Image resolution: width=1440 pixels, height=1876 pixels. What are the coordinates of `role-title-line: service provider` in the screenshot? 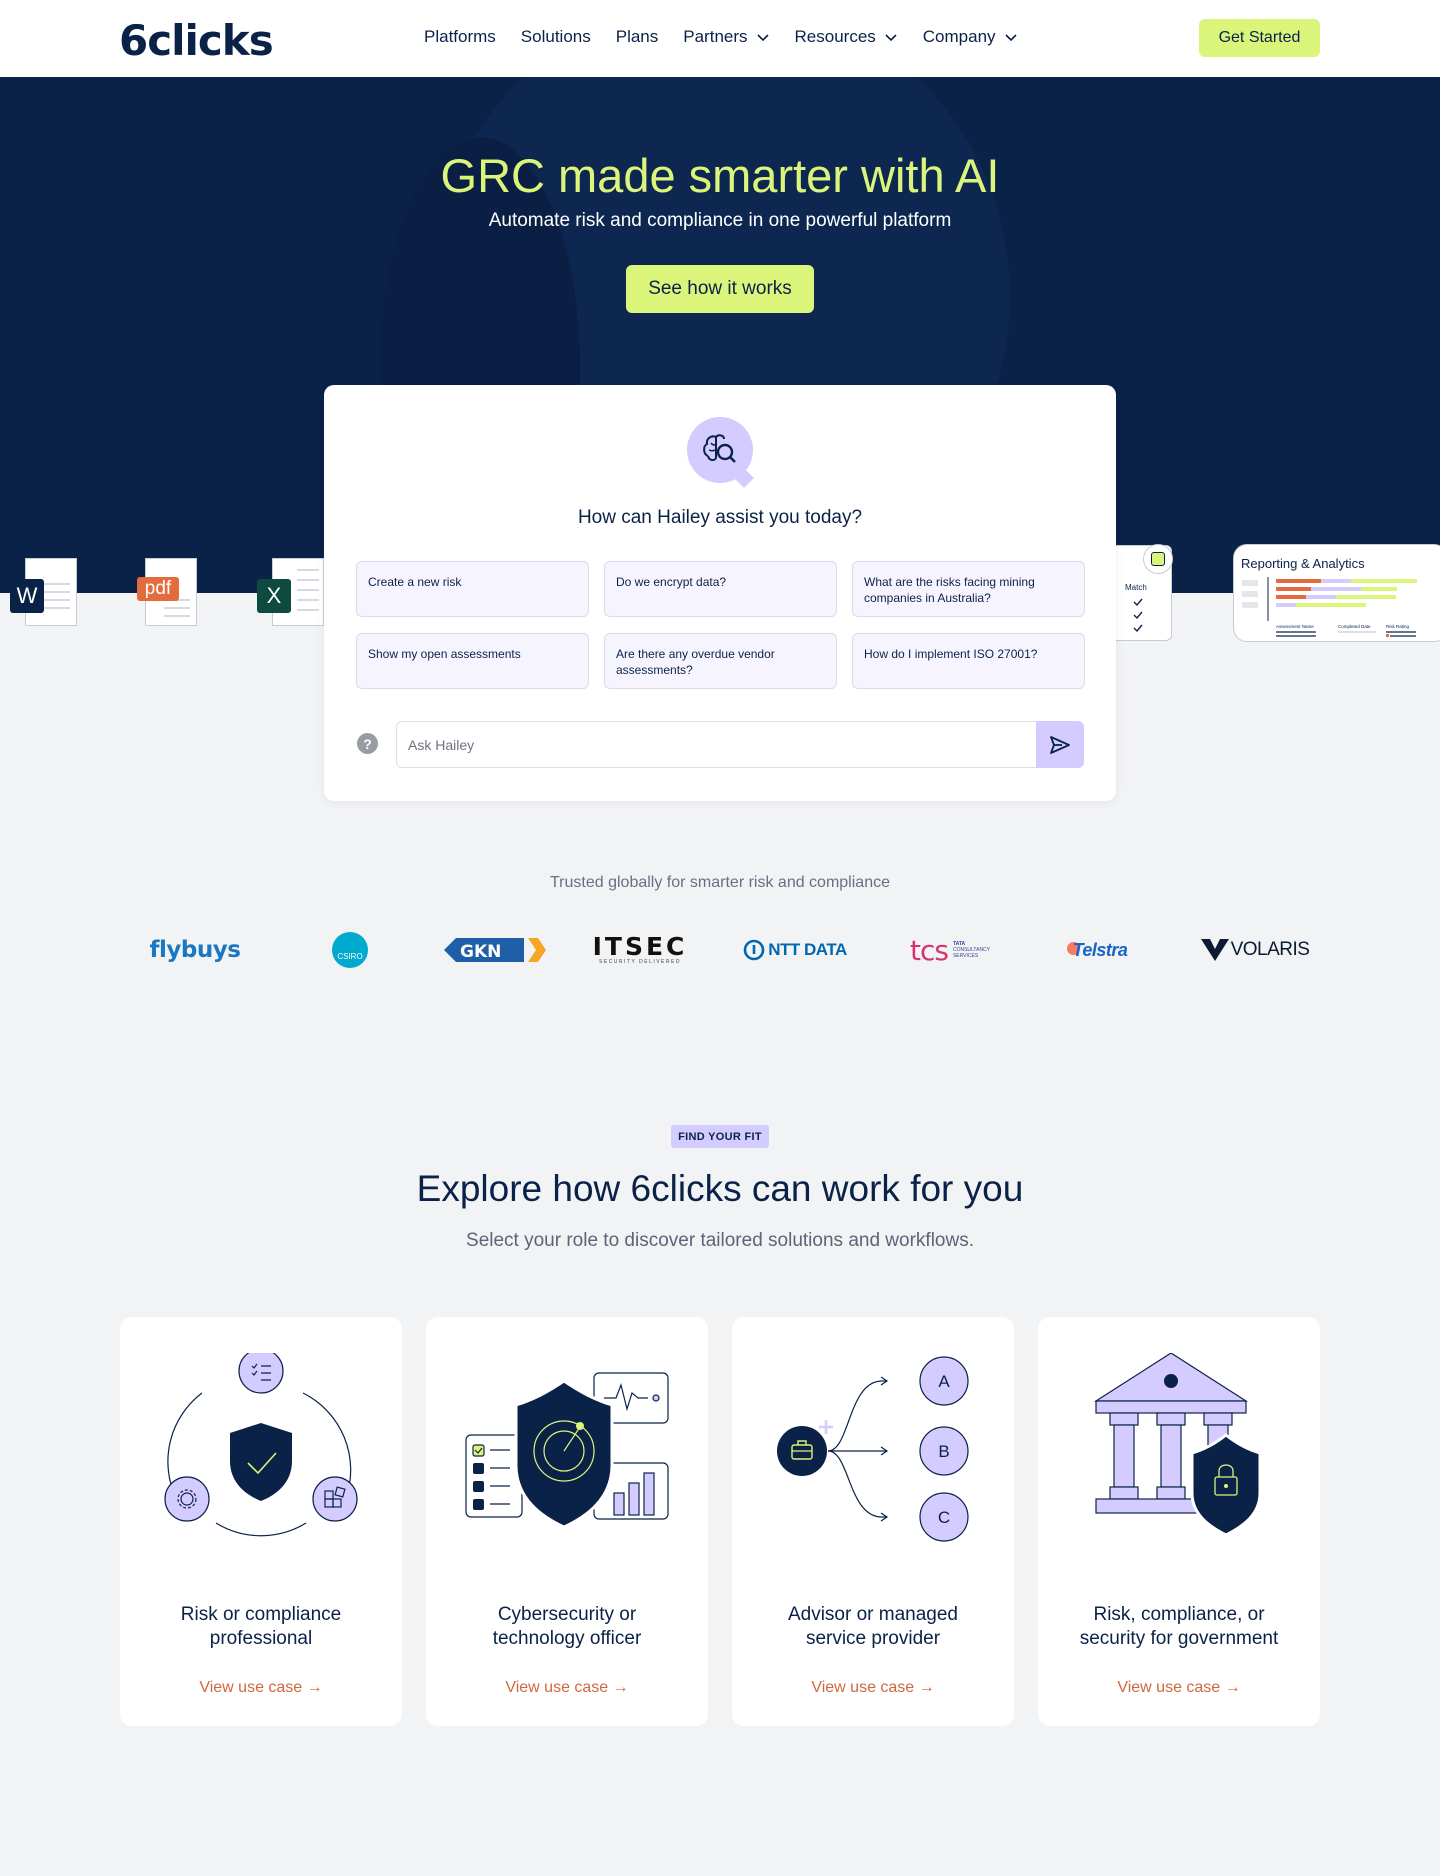 It's located at (873, 1638).